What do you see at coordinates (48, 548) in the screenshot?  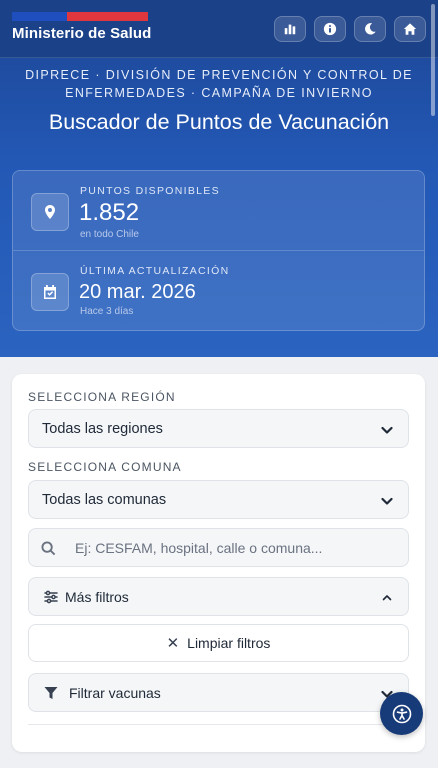 I see `search-icon` at bounding box center [48, 548].